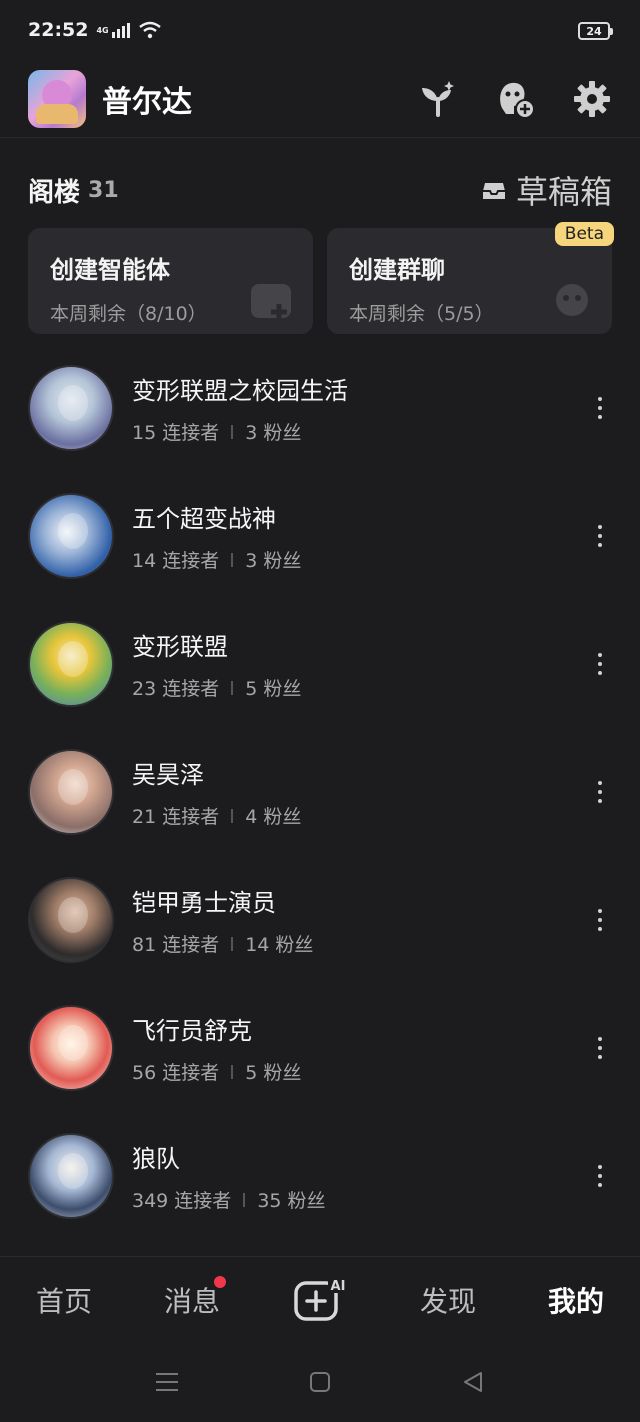 The width and height of the screenshot is (640, 1422). What do you see at coordinates (271, 302) in the screenshot?
I see `add-agent-icon` at bounding box center [271, 302].